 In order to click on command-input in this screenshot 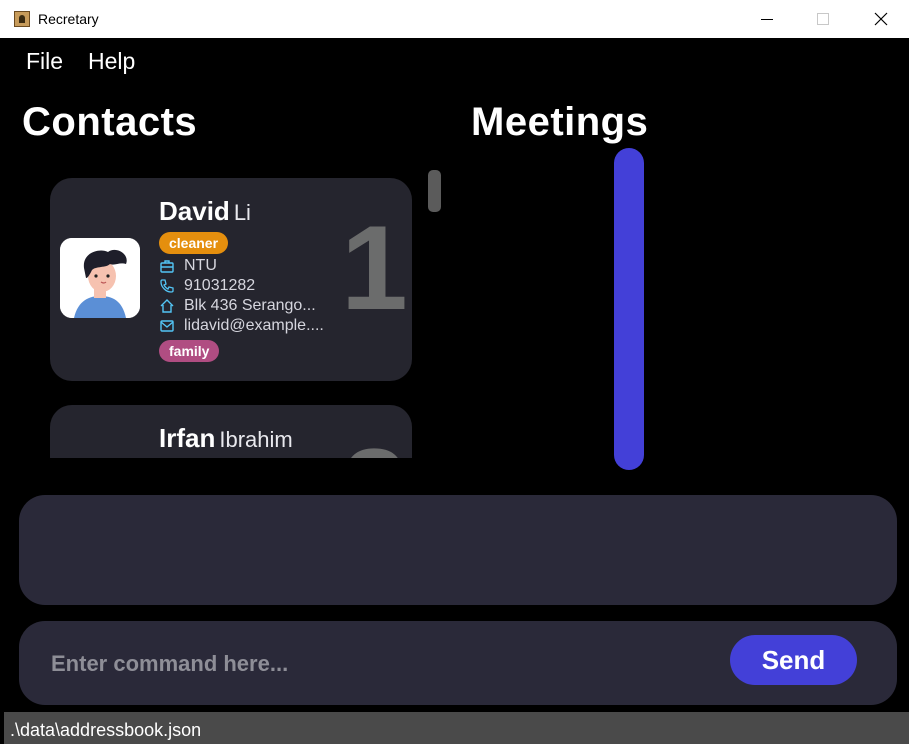, I will do `click(376, 664)`.